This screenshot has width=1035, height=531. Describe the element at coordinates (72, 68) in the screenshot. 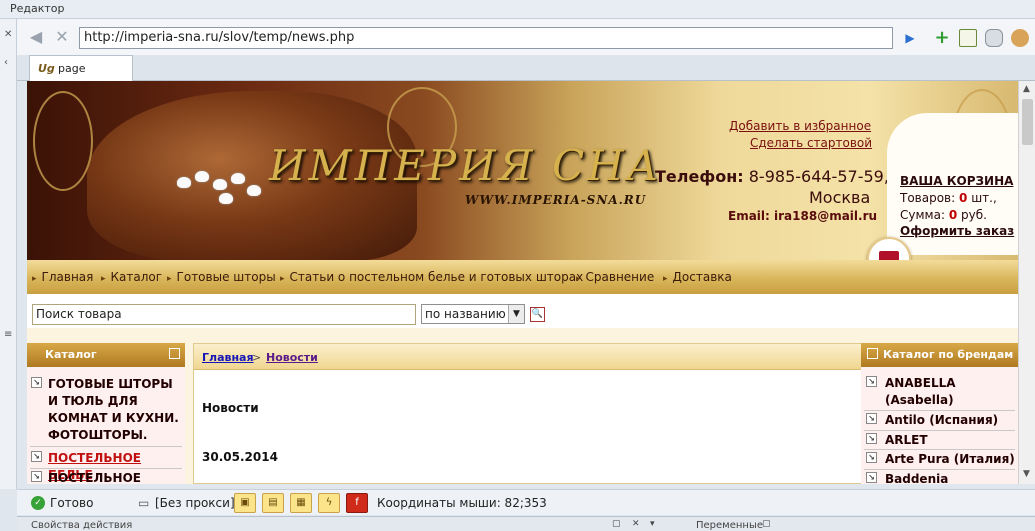

I see `tab-label: page` at that location.